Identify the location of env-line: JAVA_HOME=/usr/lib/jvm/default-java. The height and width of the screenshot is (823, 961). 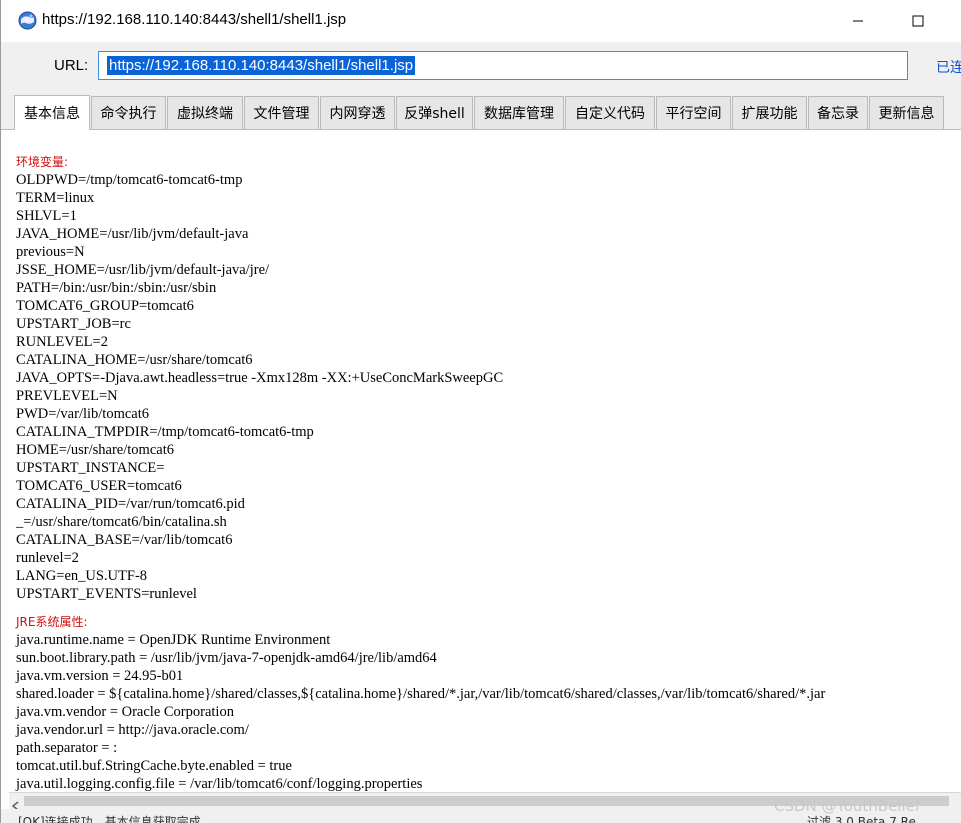
(132, 234).